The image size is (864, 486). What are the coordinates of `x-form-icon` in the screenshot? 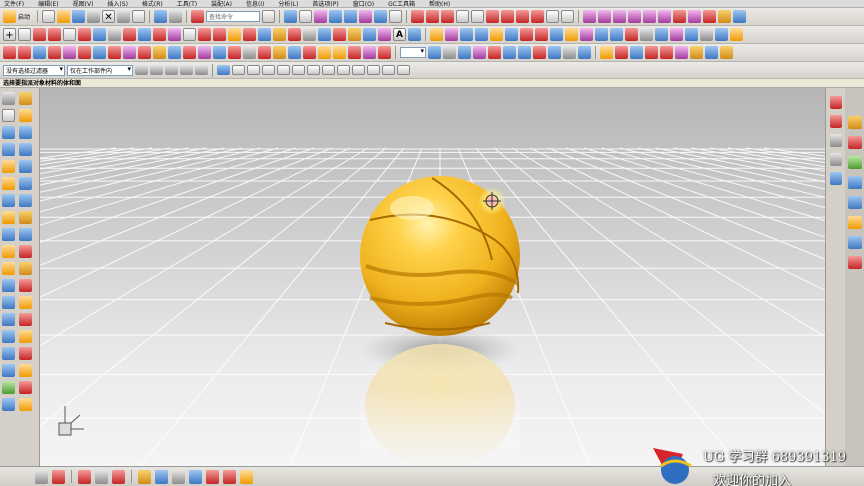 It's located at (24, 52).